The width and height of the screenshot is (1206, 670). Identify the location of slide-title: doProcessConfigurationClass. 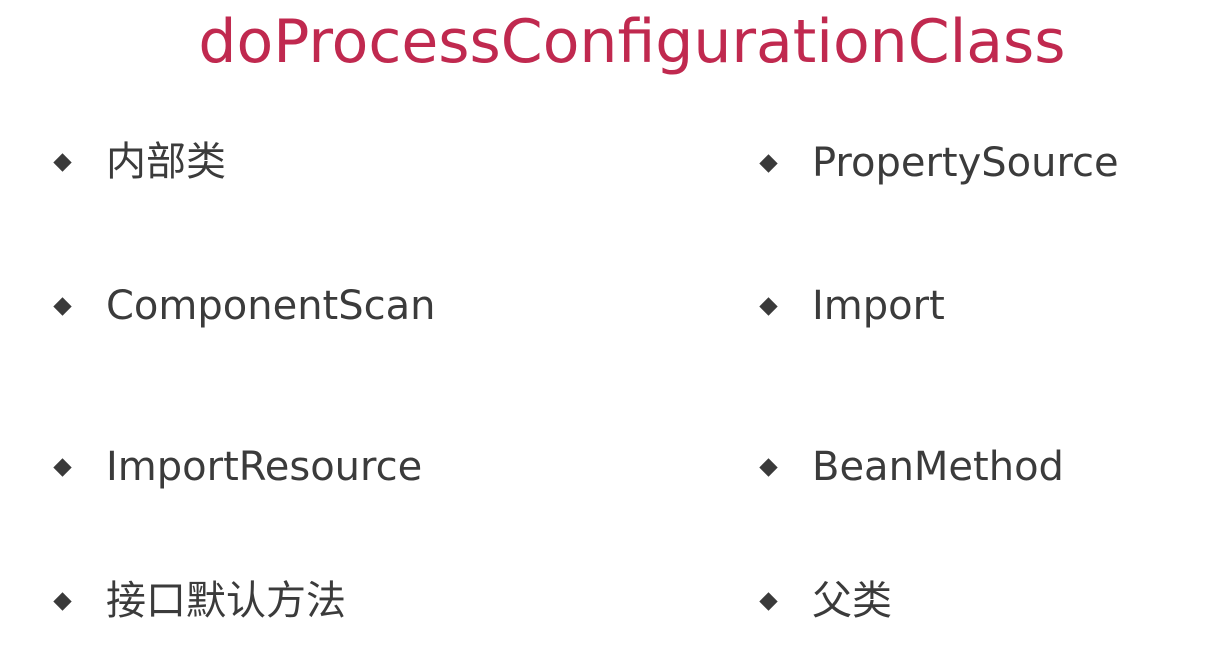
(632, 42).